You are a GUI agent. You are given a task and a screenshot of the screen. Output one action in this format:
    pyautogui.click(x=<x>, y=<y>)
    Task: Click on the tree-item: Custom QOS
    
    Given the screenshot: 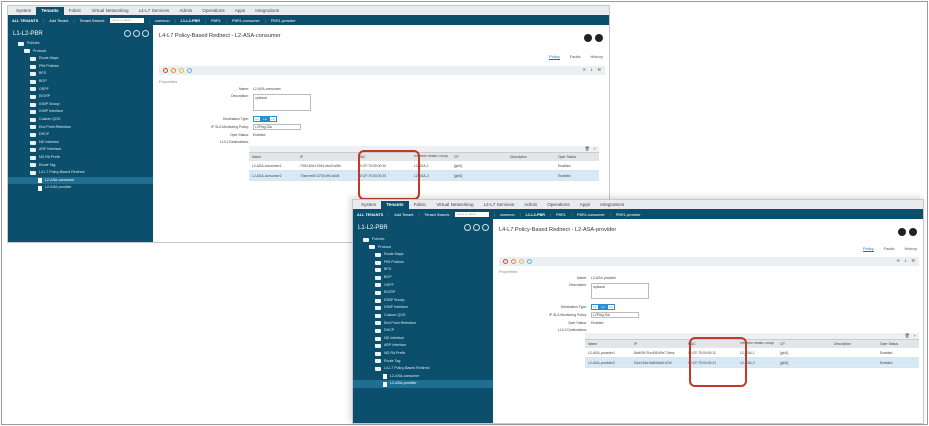 What is the action you would take?
    pyautogui.click(x=80, y=120)
    